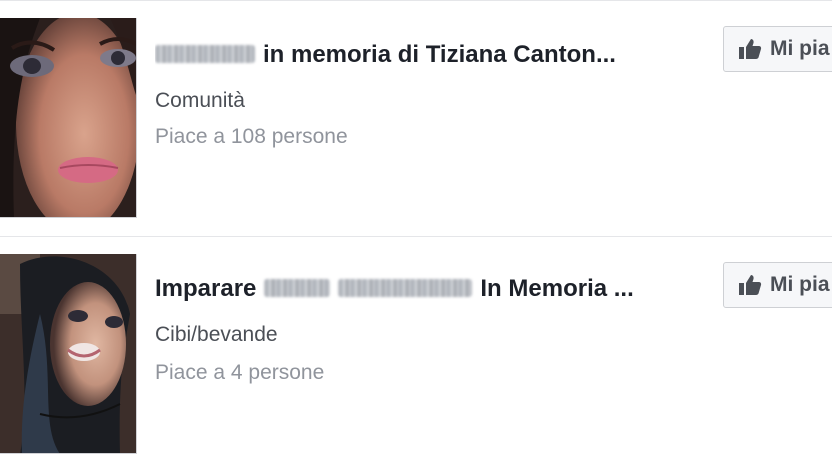  I want to click on page-title-start: Imparare, so click(206, 288).